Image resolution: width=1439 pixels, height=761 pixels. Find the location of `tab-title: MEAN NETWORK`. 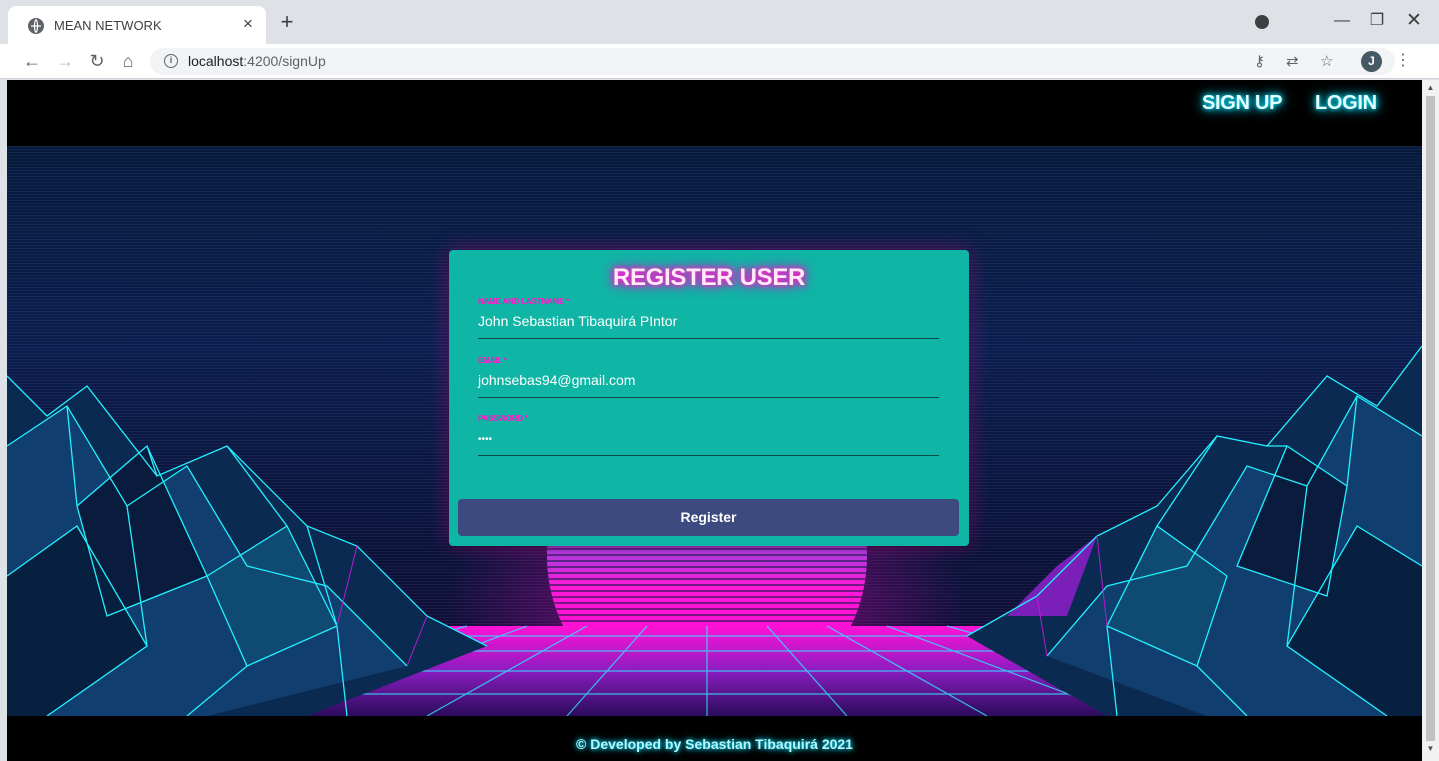

tab-title: MEAN NETWORK is located at coordinates (108, 25).